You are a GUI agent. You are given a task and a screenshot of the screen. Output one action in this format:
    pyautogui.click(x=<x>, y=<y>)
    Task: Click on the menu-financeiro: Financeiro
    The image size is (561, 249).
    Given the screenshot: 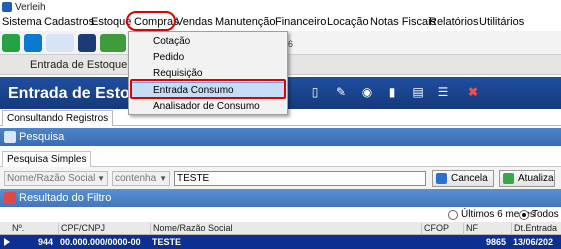 What is the action you would take?
    pyautogui.click(x=300, y=22)
    